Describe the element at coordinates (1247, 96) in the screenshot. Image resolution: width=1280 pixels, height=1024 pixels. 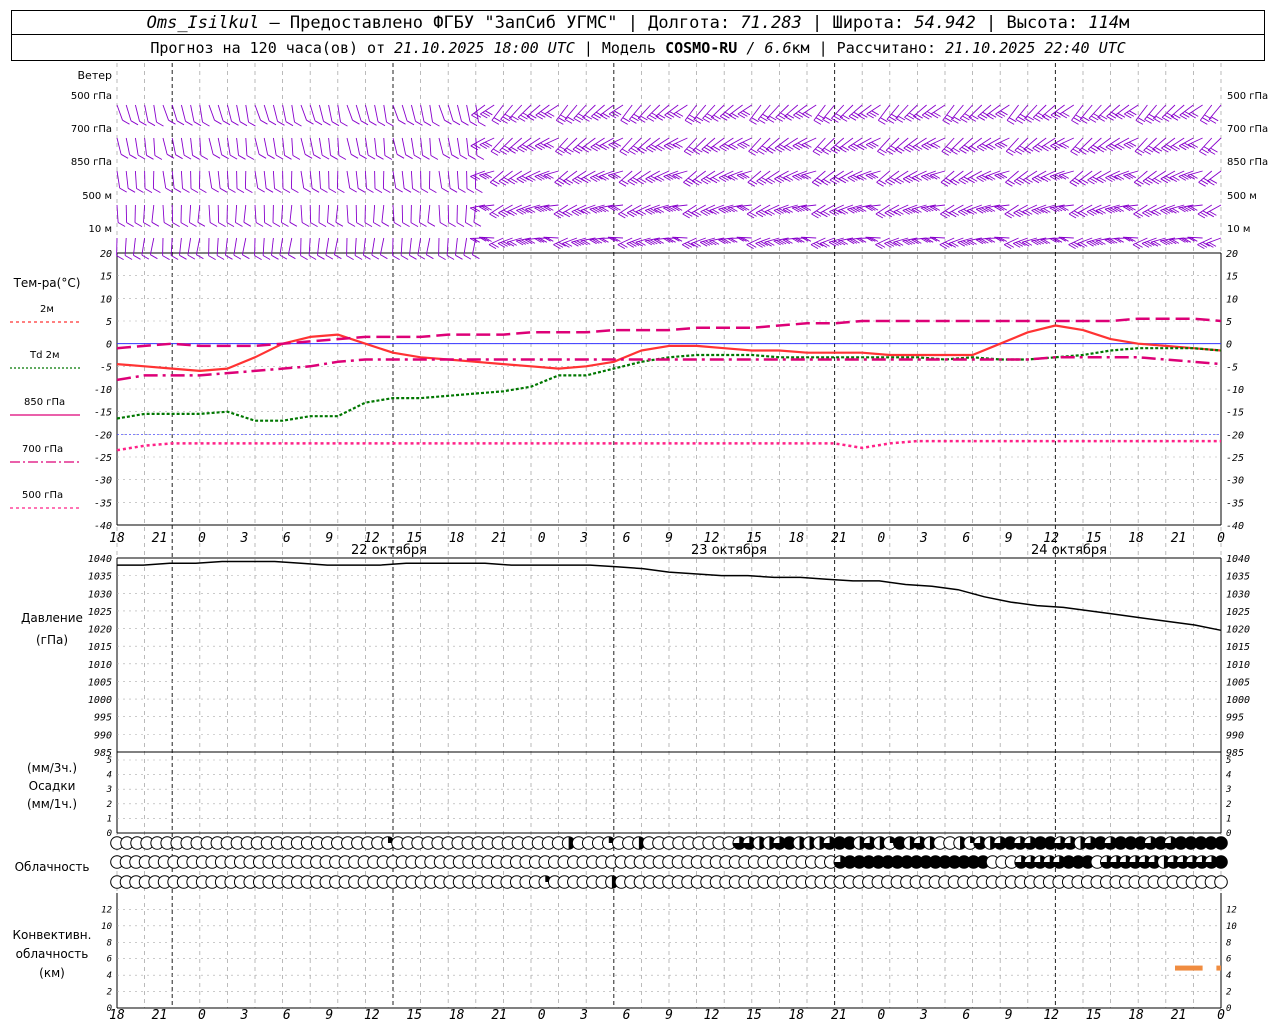
I see `wind-level-right: 500 гПа` at that location.